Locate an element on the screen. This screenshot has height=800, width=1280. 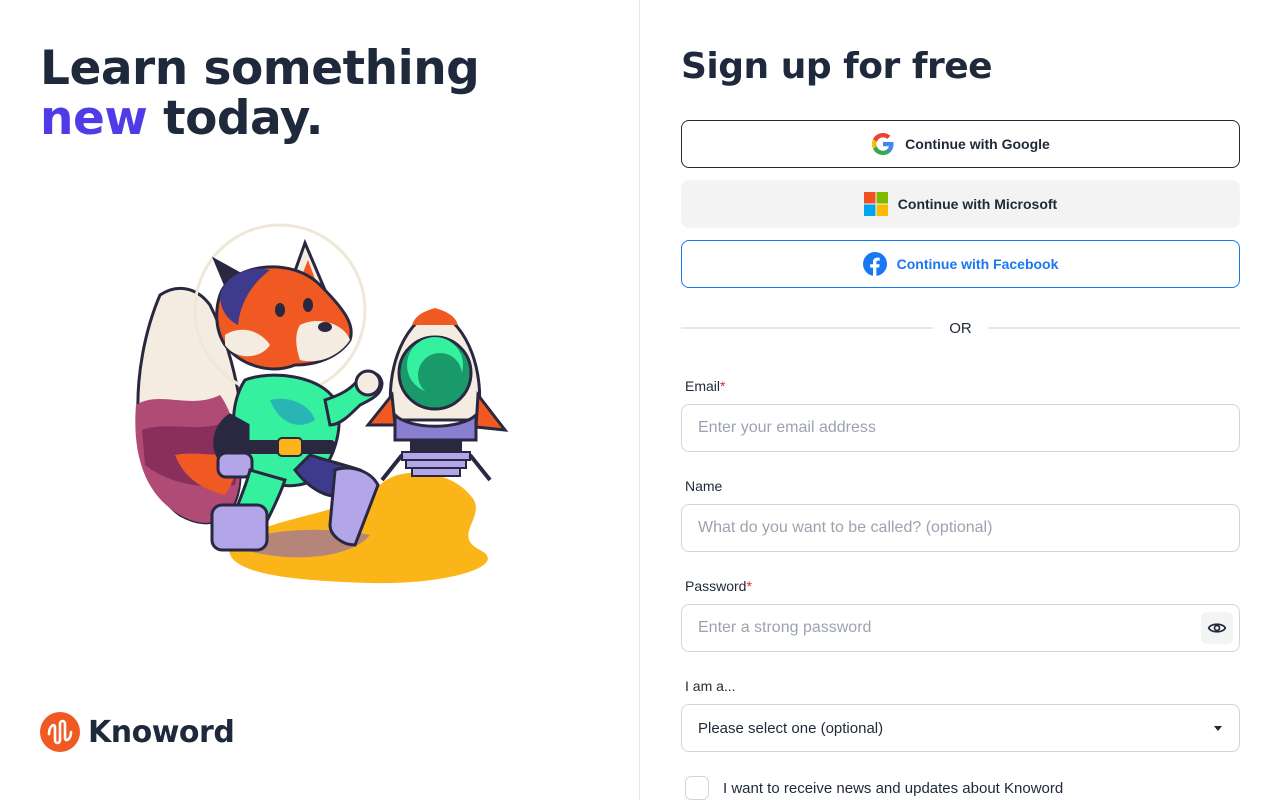
name-label-text: Name is located at coordinates (704, 486).